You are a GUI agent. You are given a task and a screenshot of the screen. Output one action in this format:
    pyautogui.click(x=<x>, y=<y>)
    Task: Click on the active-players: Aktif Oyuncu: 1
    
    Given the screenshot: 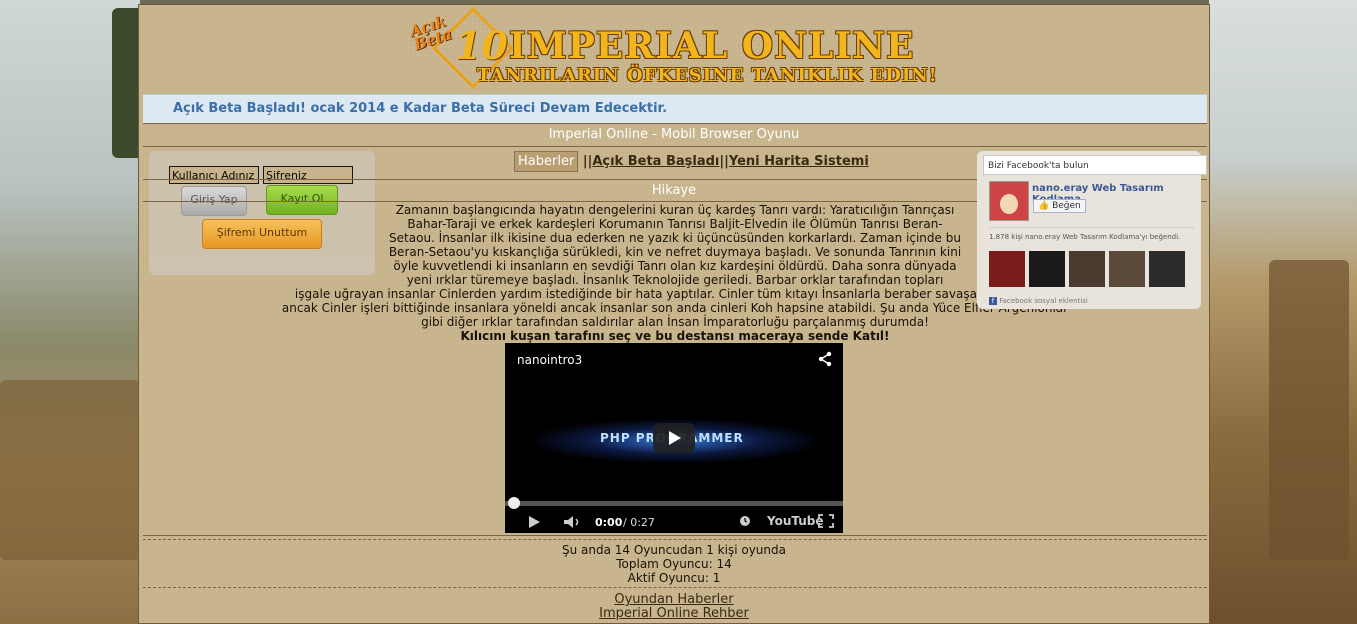 What is the action you would take?
    pyautogui.click(x=674, y=578)
    